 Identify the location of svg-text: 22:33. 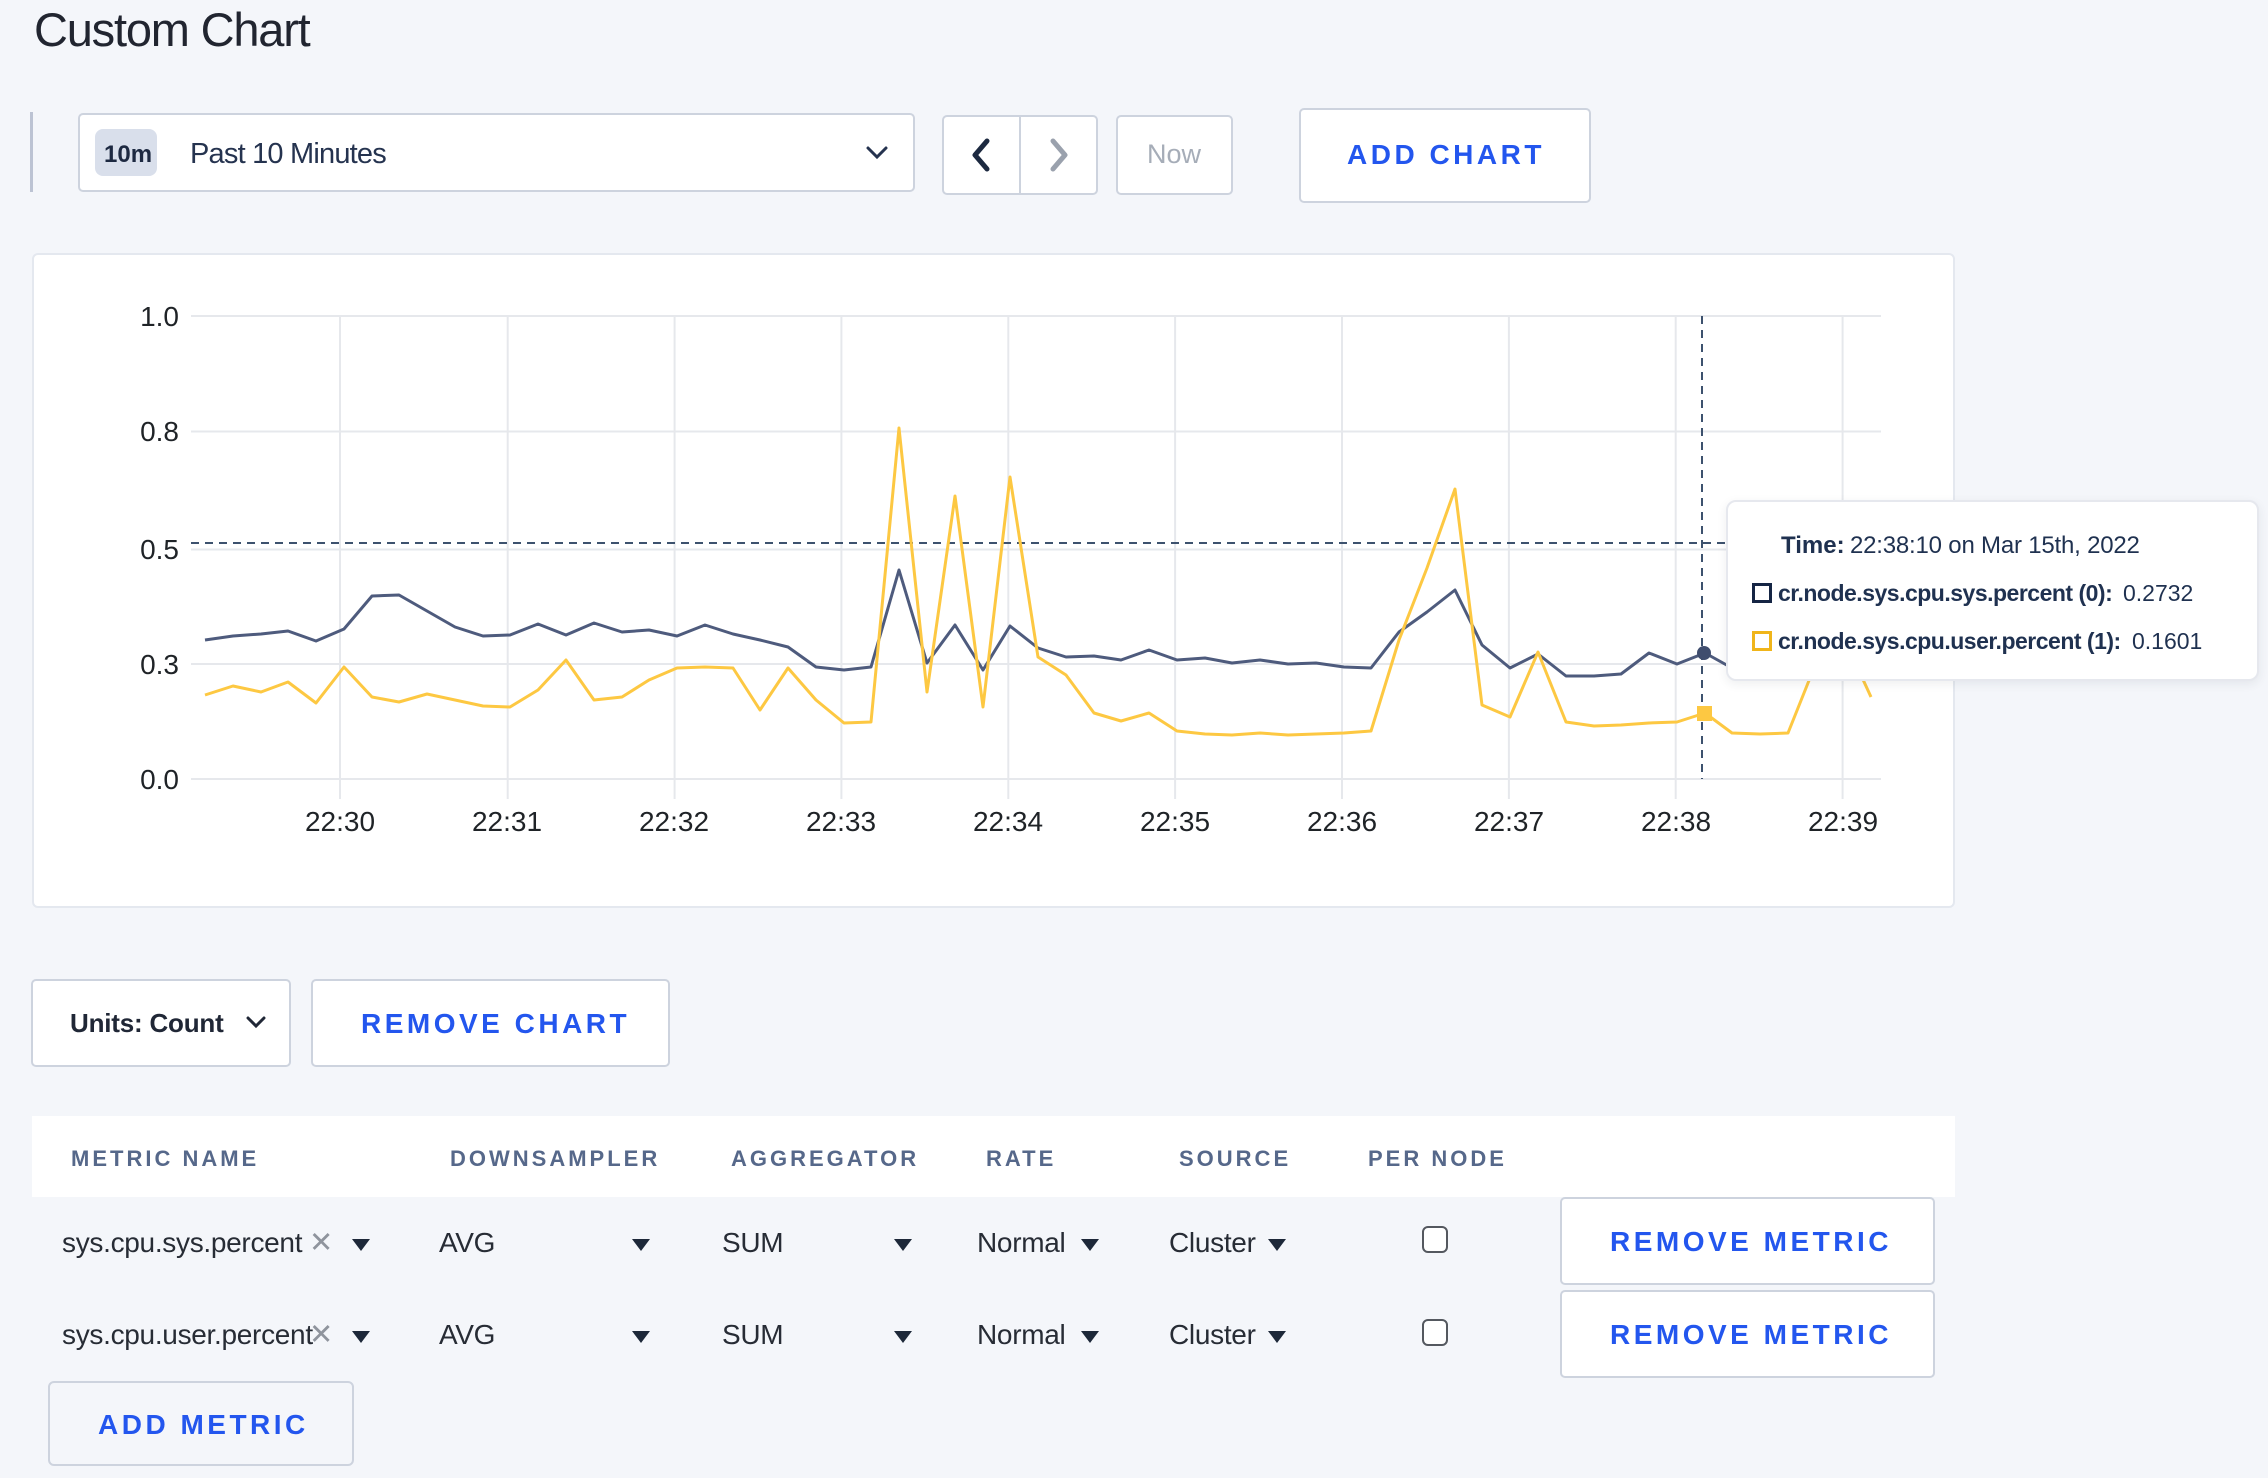
(841, 821).